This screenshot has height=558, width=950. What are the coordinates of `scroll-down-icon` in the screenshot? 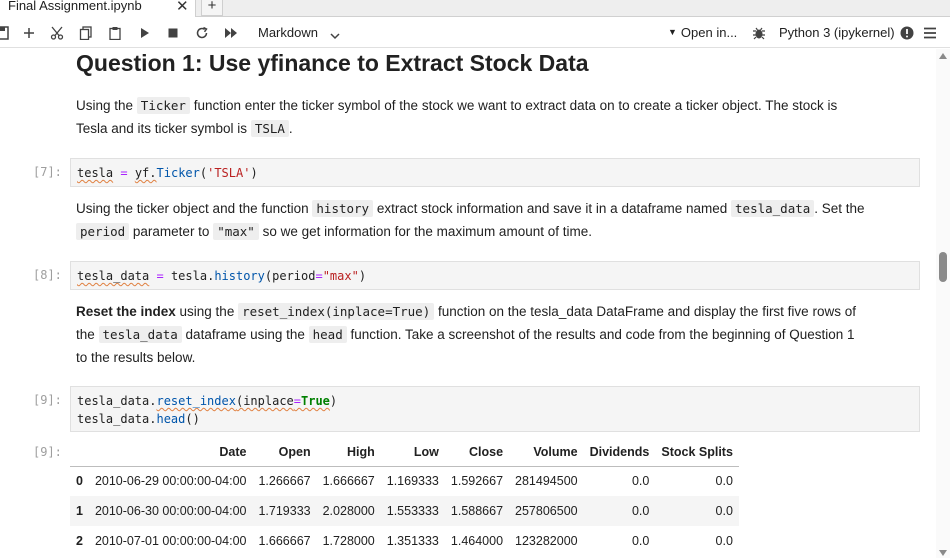 It's located at (943, 553).